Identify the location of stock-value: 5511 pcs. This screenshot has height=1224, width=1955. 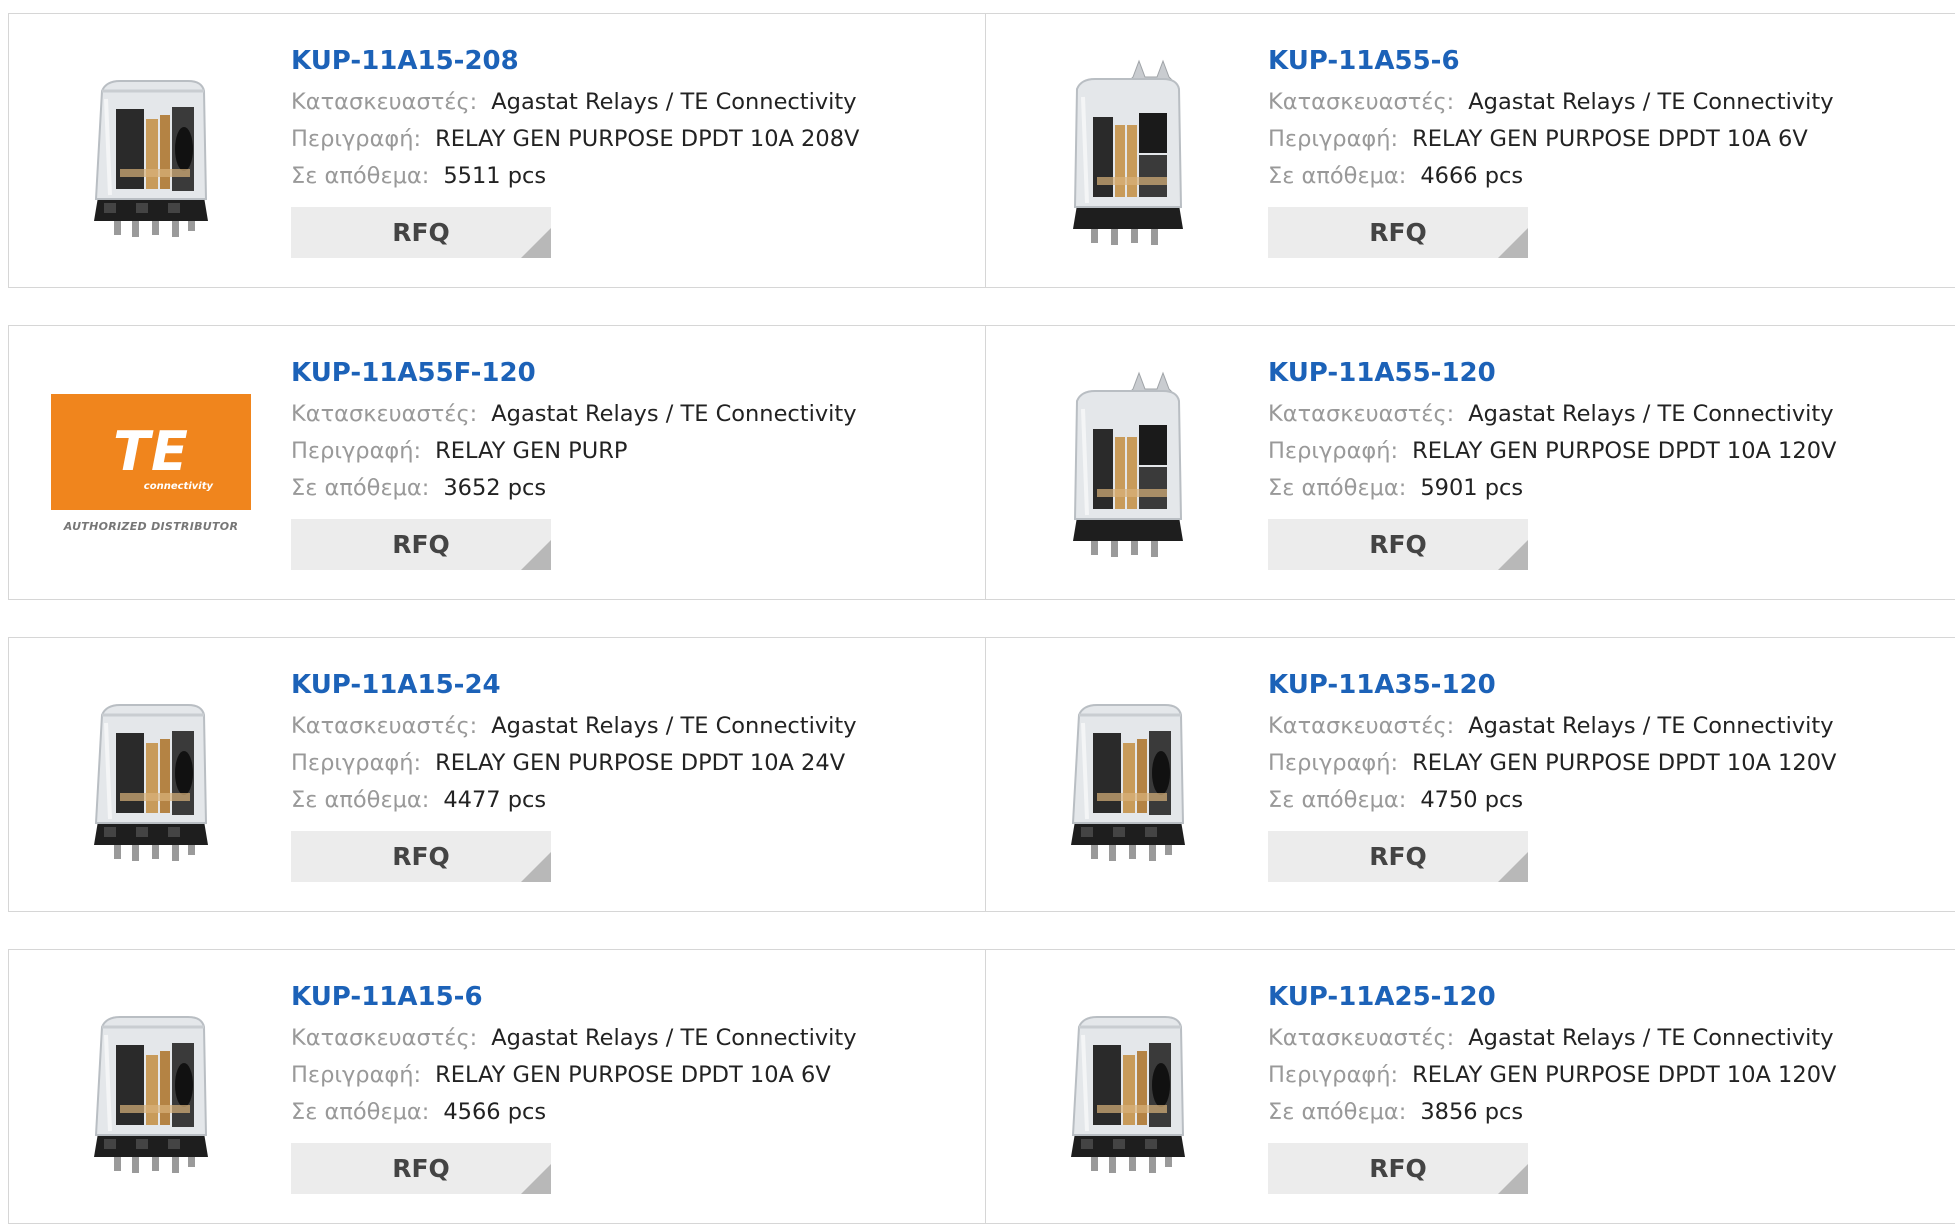
(495, 176).